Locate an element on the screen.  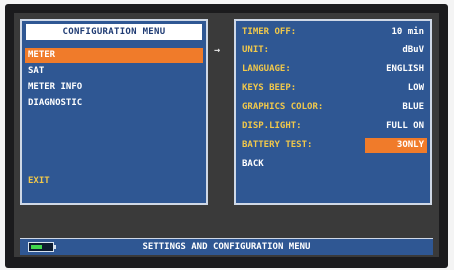
menu-item-diagnostic: DIAGNOSTIC is located at coordinates (114, 103).